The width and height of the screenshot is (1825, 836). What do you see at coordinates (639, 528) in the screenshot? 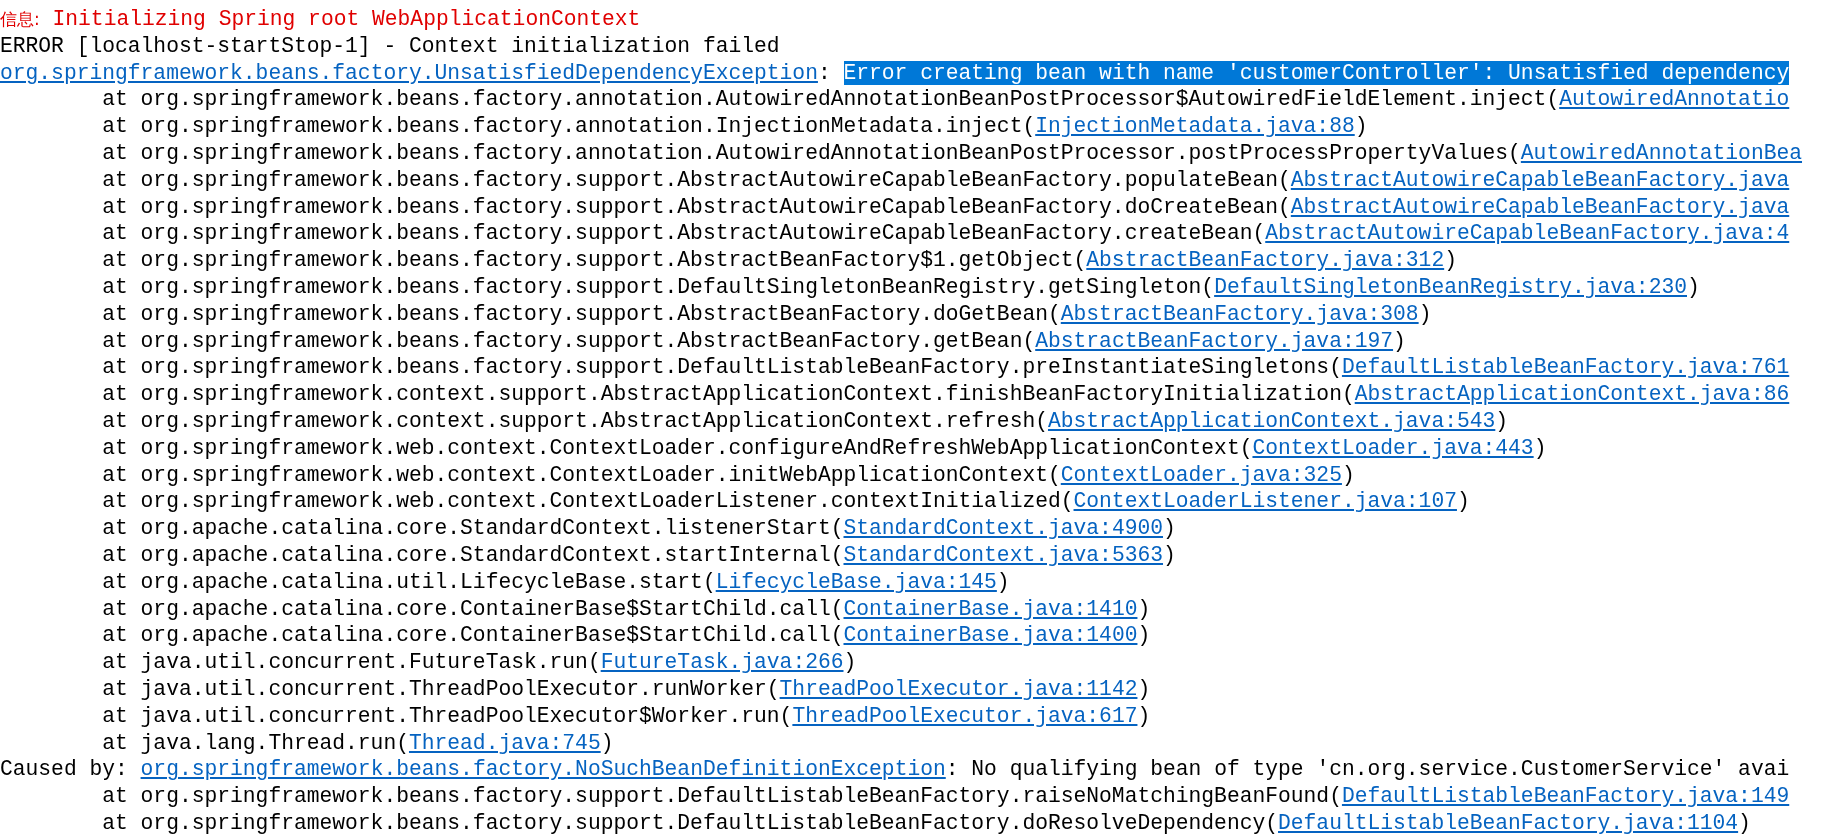
I see `stack-trace-line: at org.apache.catalina.core.StandardContext.listenerStart(StandardContext.java:4900)` at bounding box center [639, 528].